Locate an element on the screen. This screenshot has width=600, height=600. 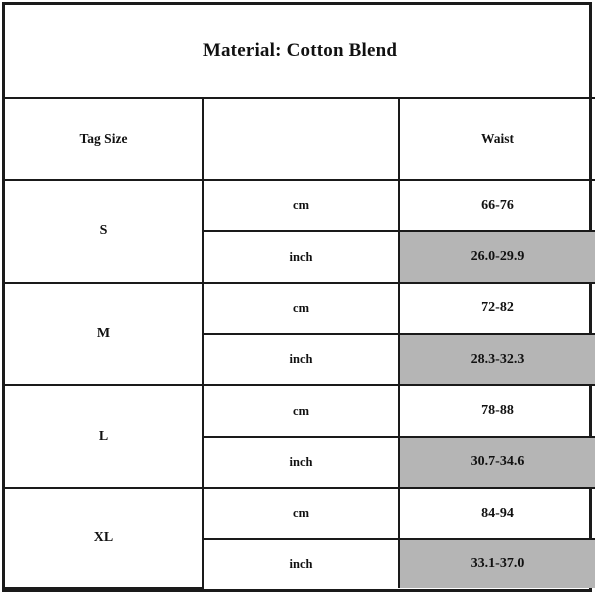
waist-inch-m: 28.3-32.3 is located at coordinates (496, 360).